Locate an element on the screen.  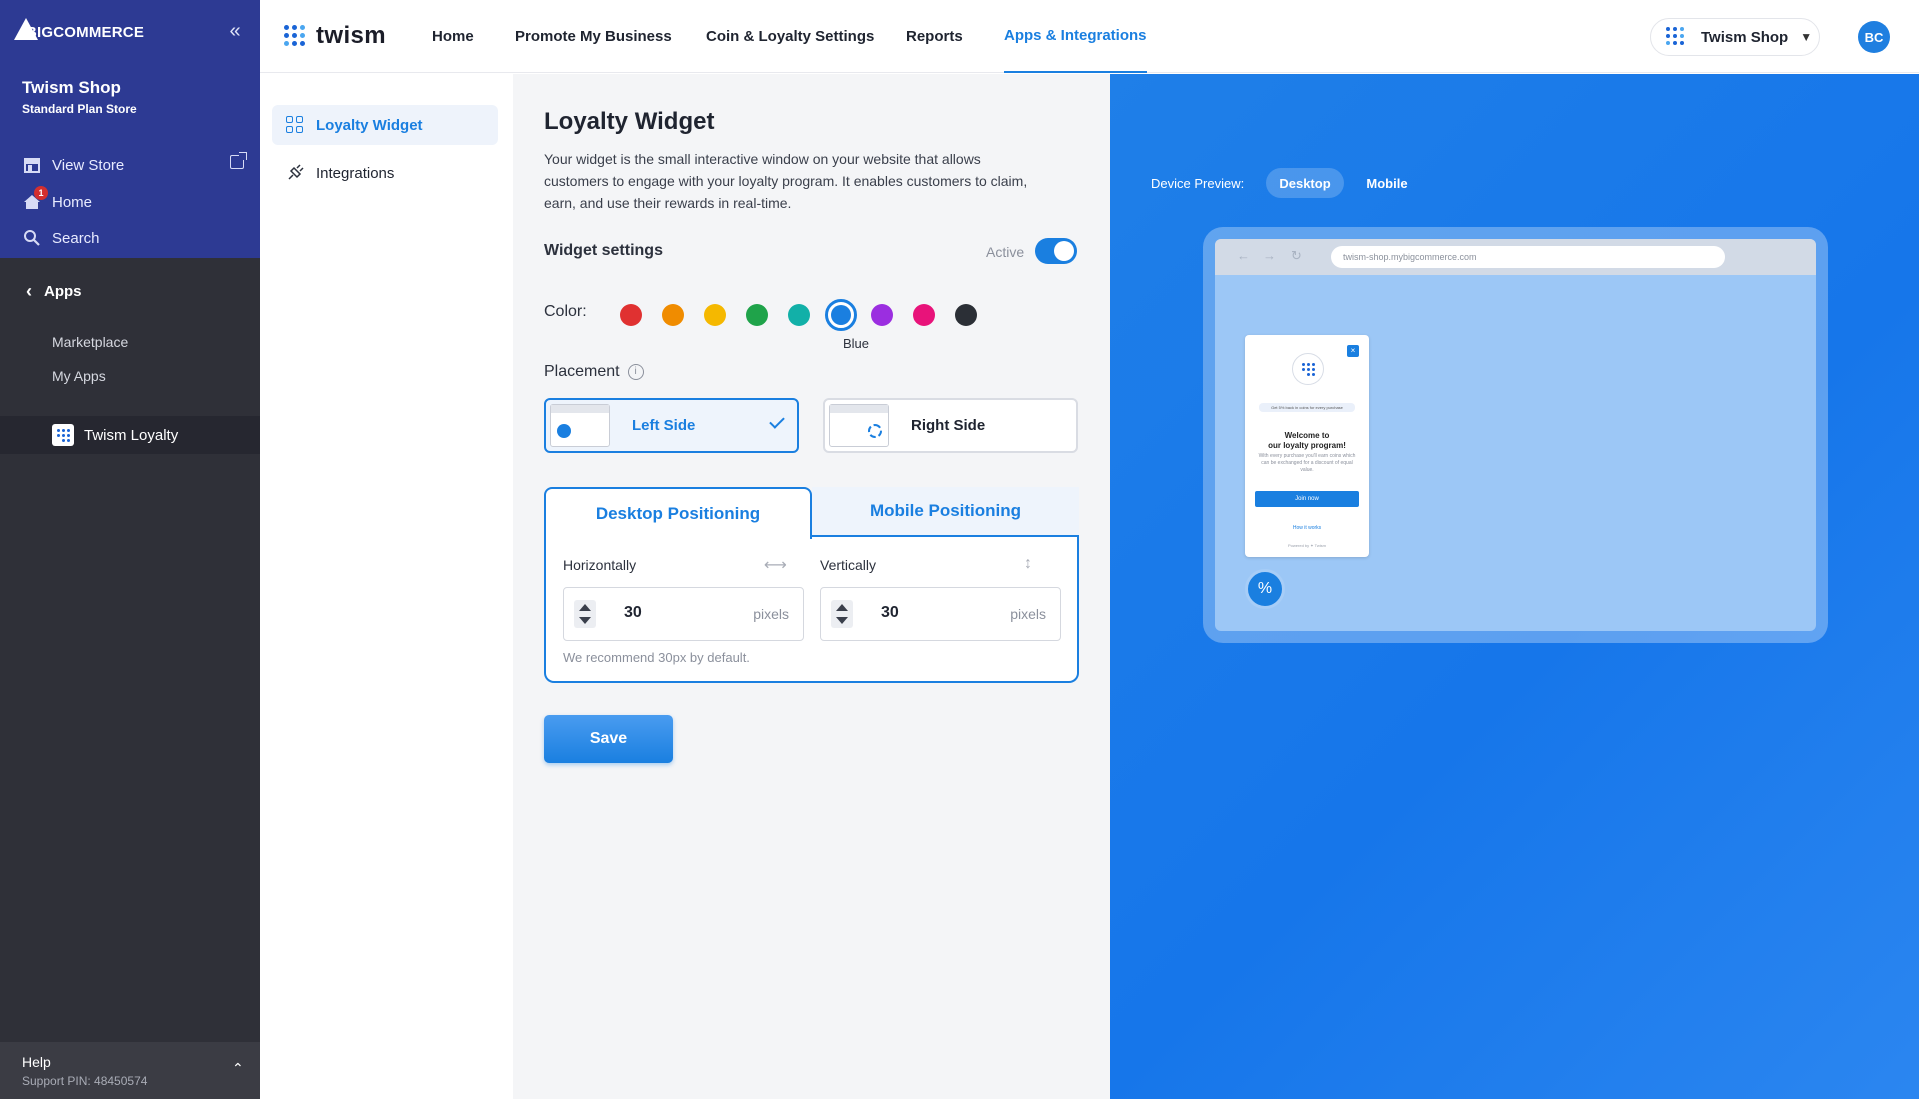
color-swatch-blue is located at coordinates (841, 315).